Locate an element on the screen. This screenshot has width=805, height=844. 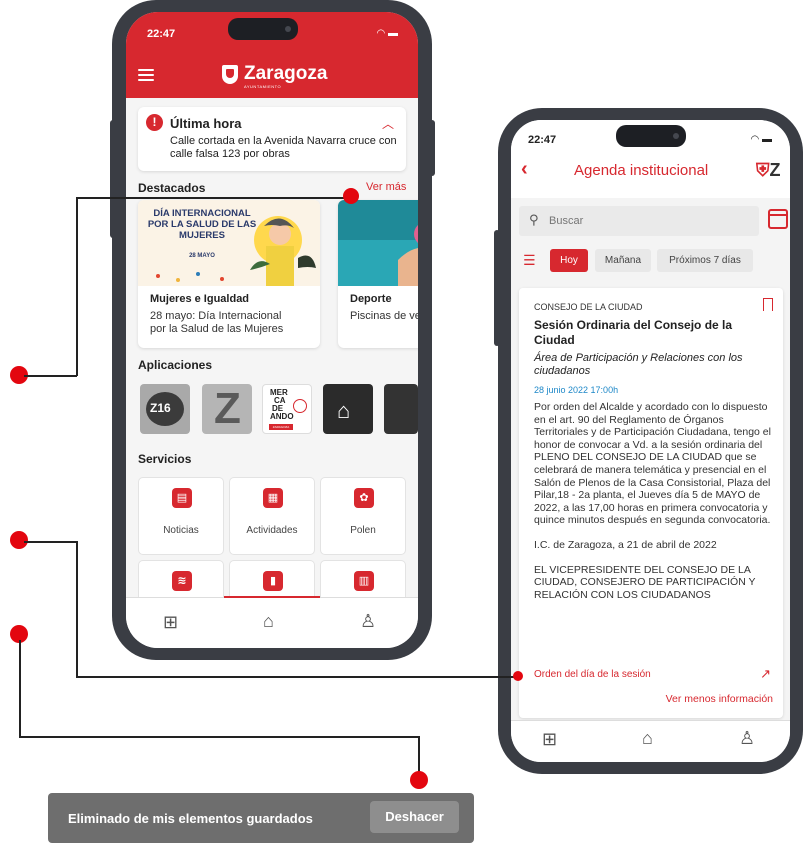
app-mercadeando: MER CA DE ANDO ZARAGOZA is located at coordinates (287, 409).